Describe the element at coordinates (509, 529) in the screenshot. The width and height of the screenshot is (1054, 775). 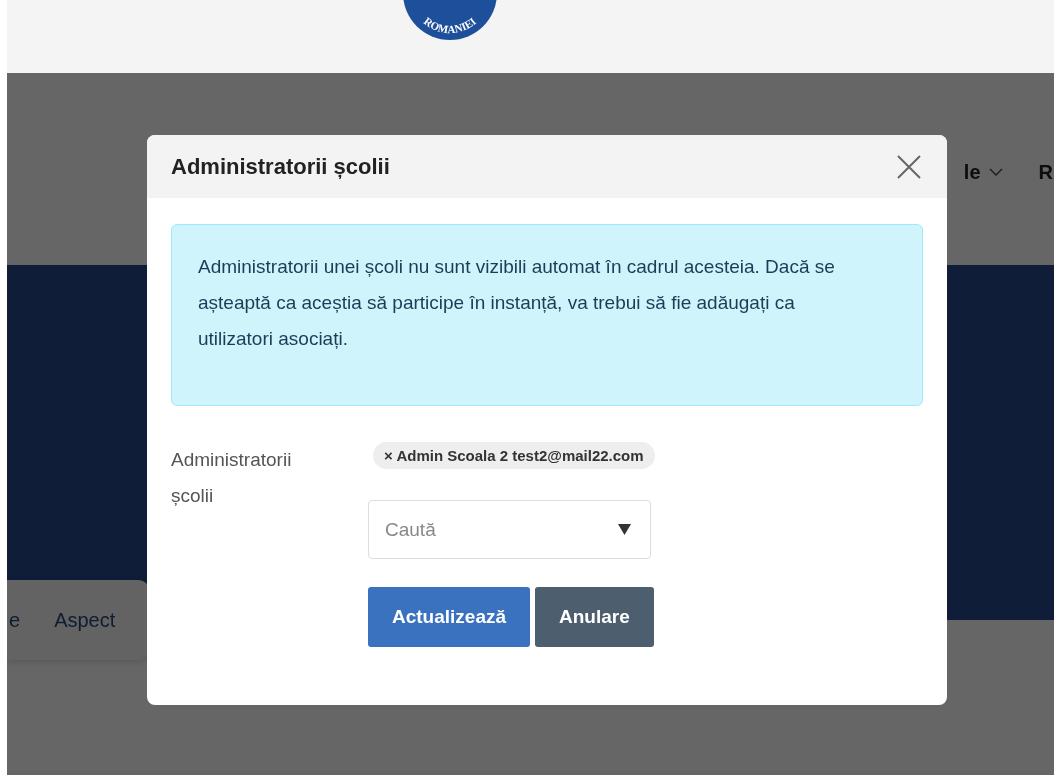
I see `search-select: Caută` at that location.